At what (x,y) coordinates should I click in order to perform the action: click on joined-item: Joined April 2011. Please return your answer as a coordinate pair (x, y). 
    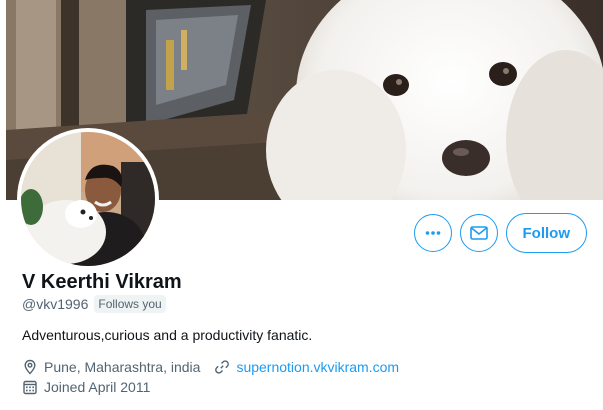
    Looking at the image, I should click on (86, 387).